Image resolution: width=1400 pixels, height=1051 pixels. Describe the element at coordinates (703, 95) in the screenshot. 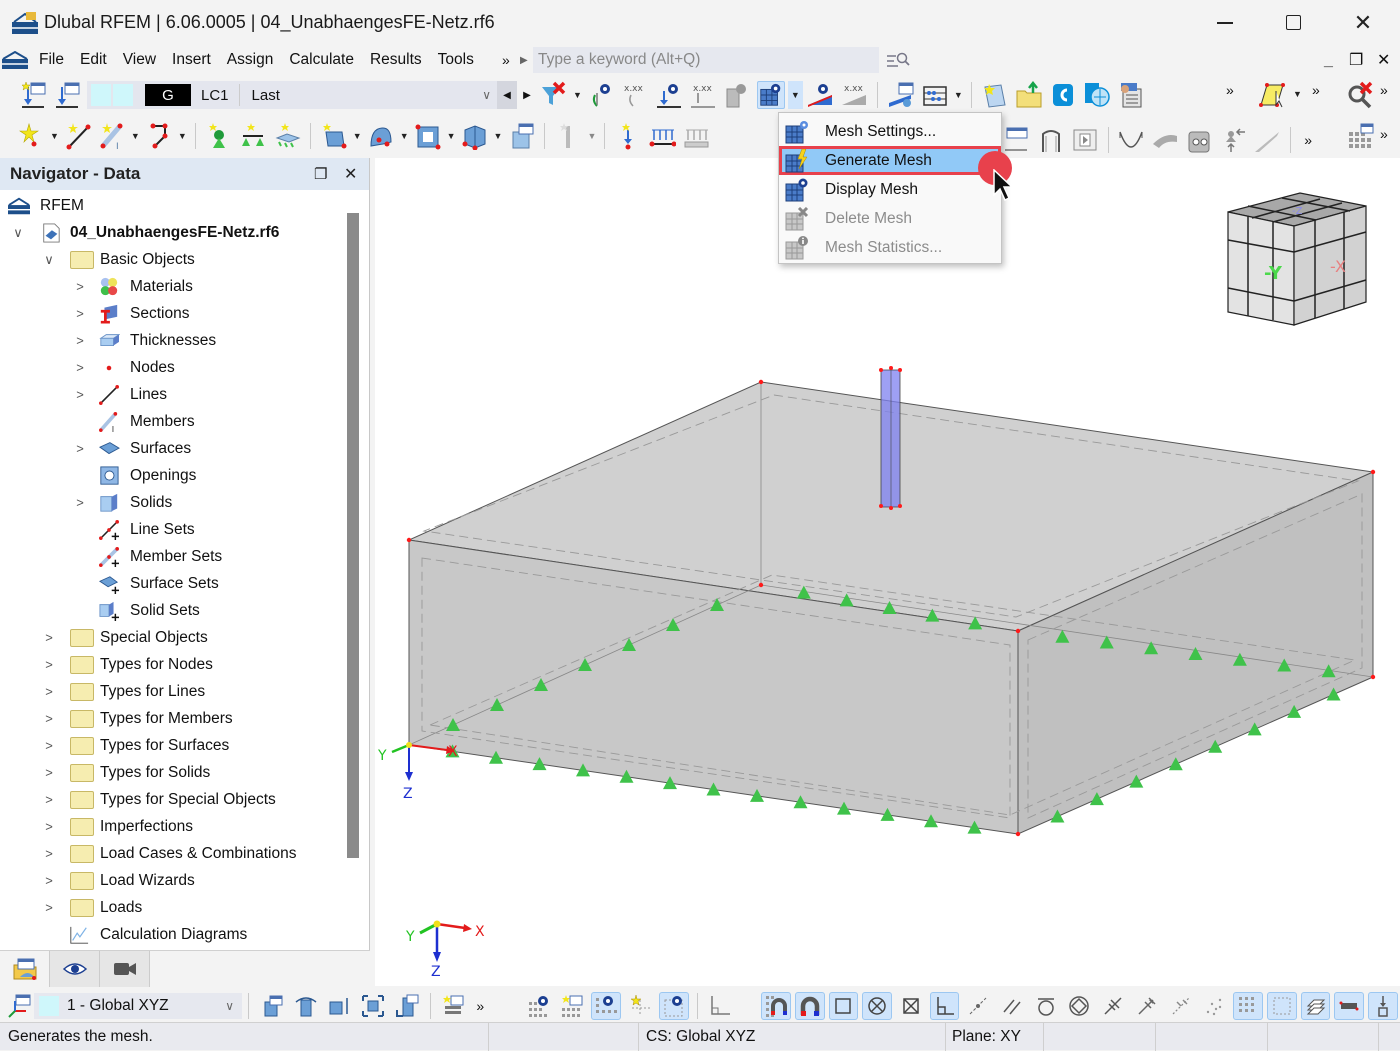

I see `member-load-values-button: x.xx` at that location.